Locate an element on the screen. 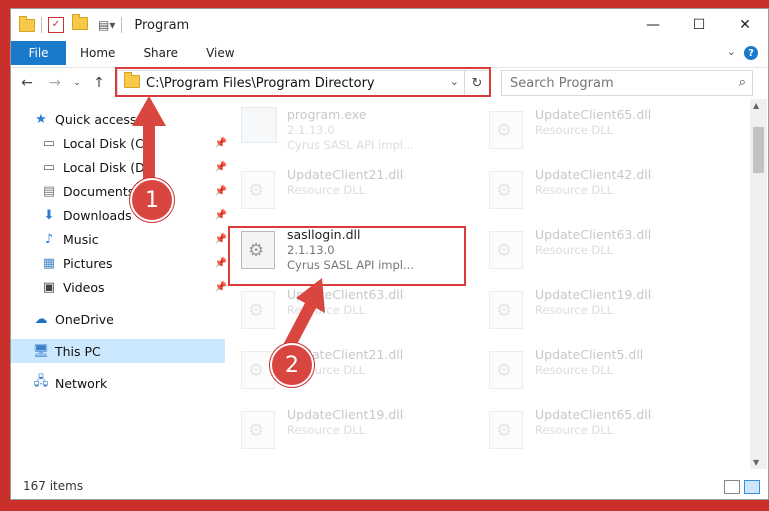  exe-icon is located at coordinates (259, 125).